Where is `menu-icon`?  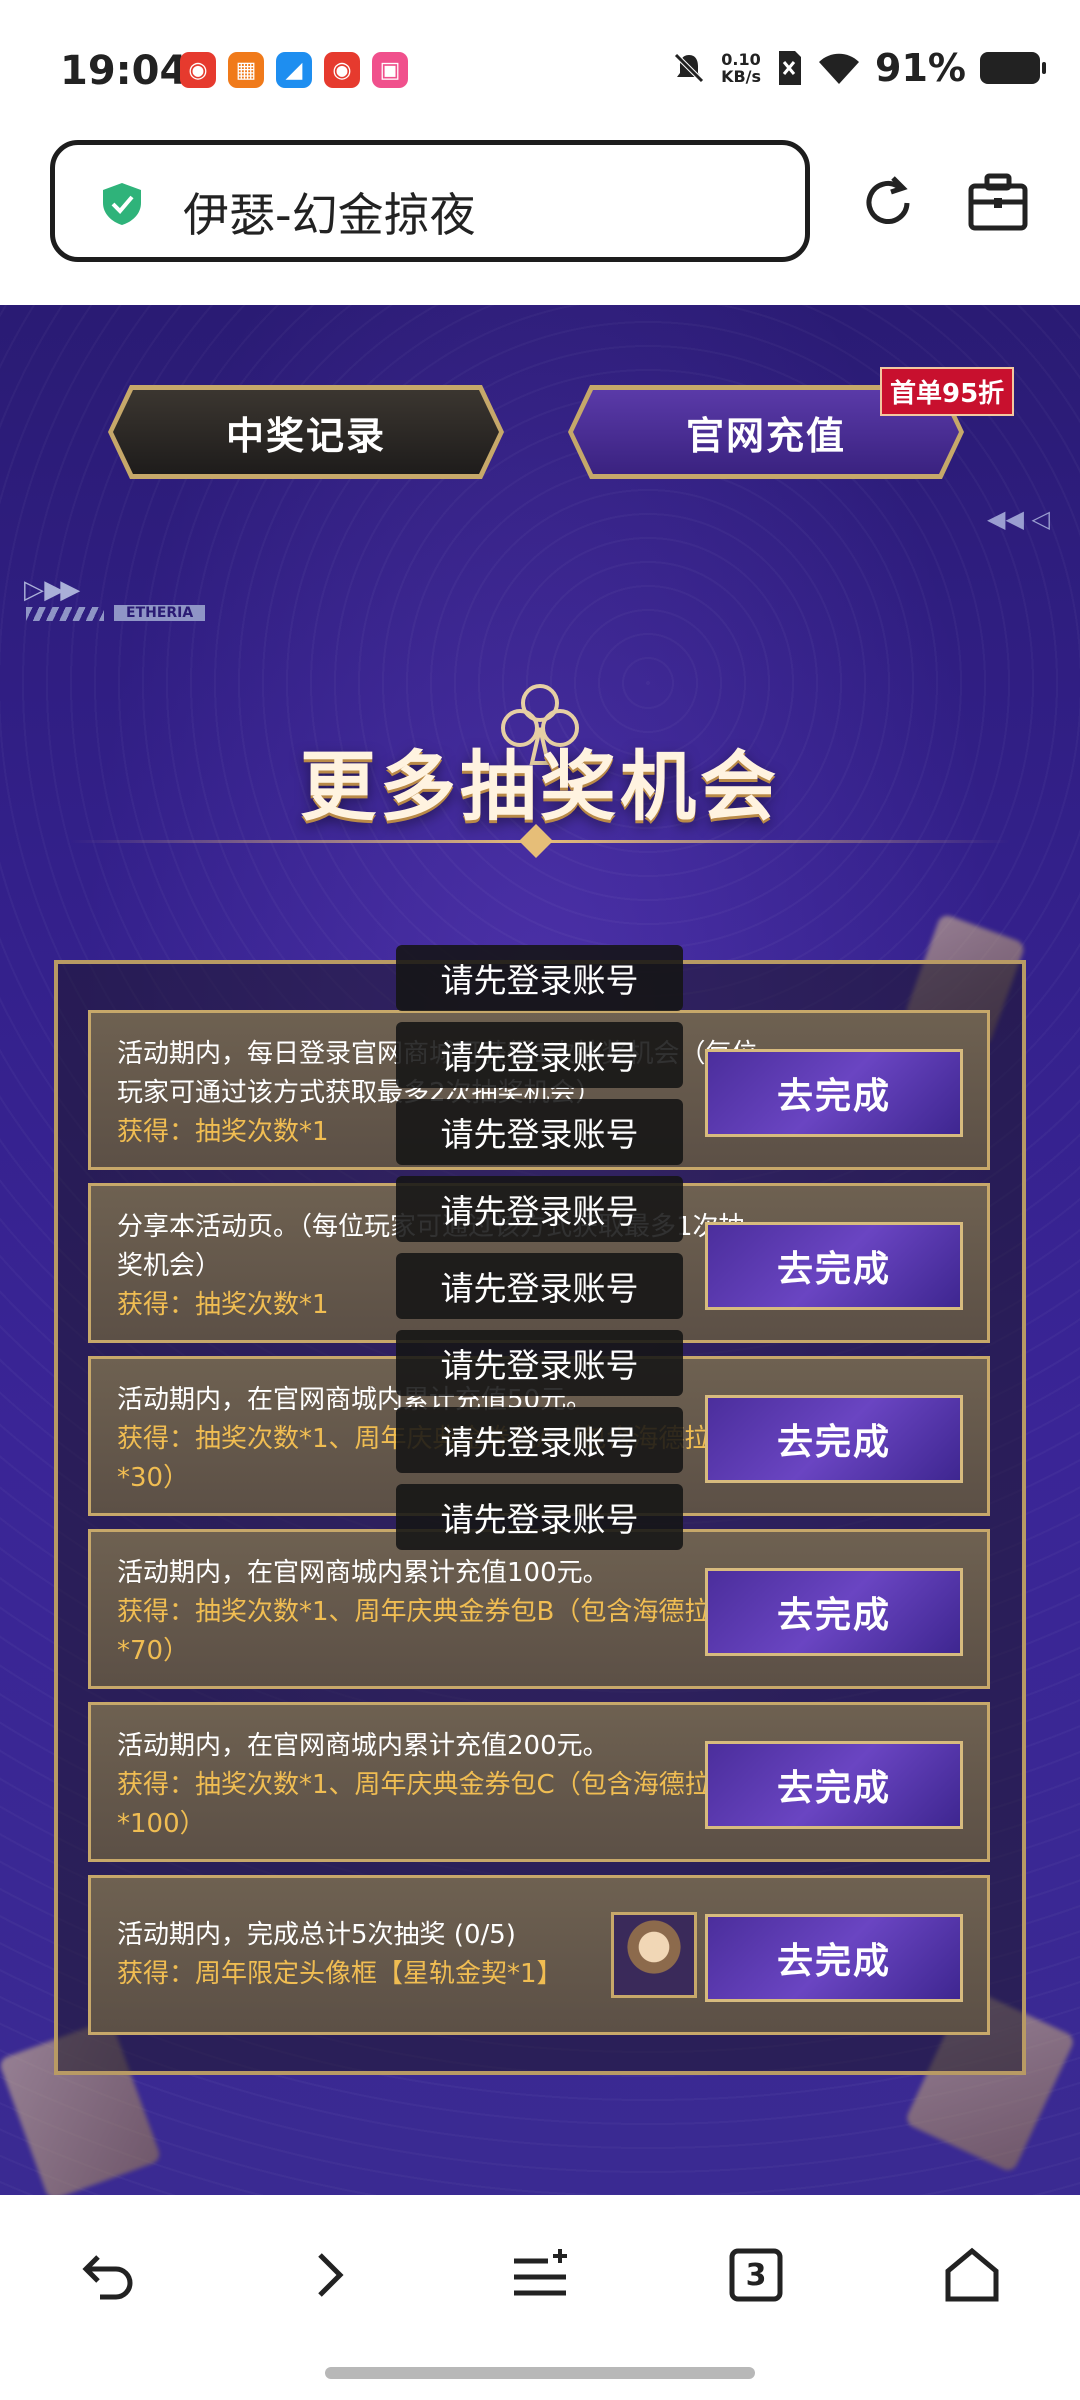
menu-icon is located at coordinates (540, 2272).